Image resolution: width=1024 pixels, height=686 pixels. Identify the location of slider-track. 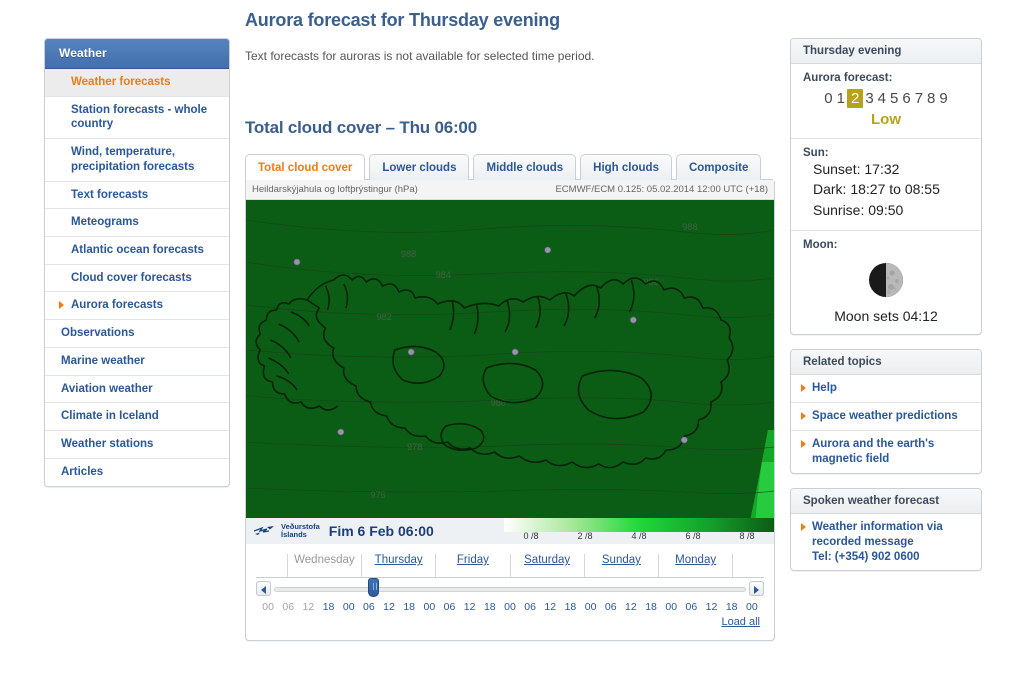
(510, 589).